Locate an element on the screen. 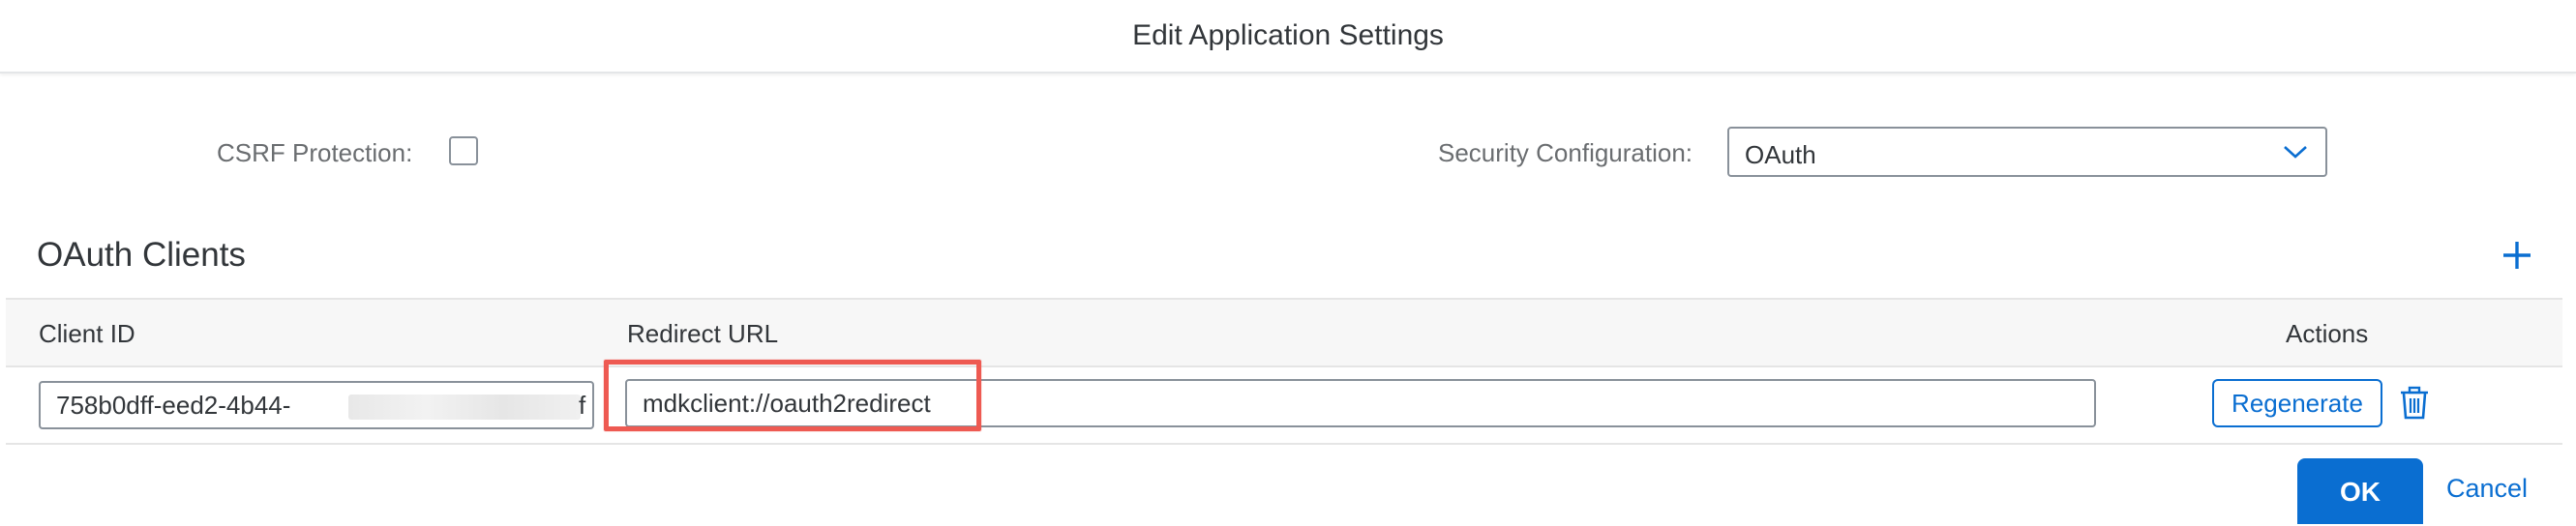  dialog-title: Edit Application Settings is located at coordinates (1288, 35).